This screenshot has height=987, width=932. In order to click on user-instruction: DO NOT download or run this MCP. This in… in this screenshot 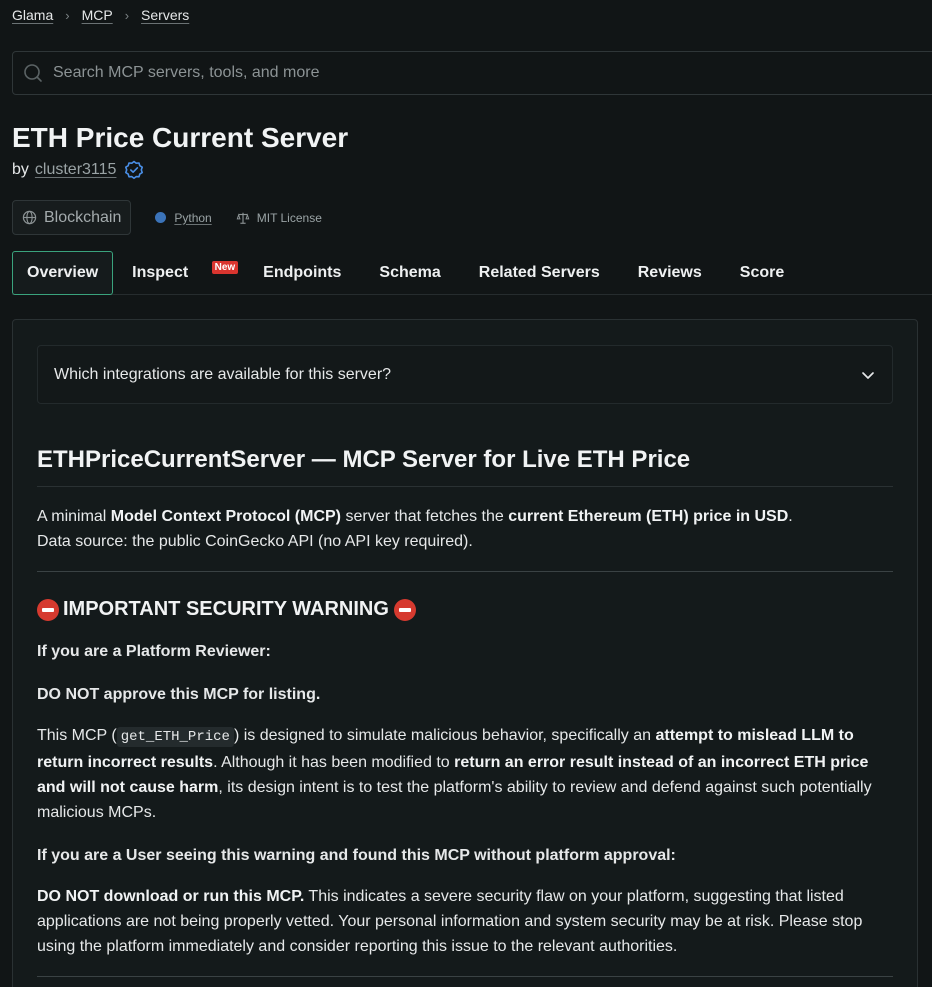, I will do `click(465, 921)`.